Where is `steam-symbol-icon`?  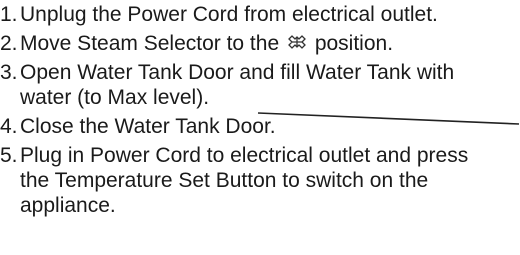 steam-symbol-icon is located at coordinates (297, 42).